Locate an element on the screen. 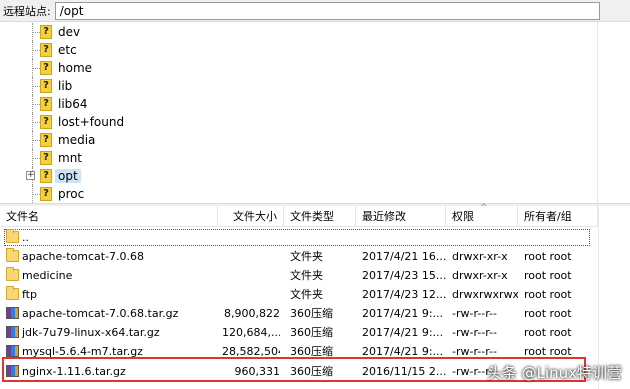  table-row: .. is located at coordinates (299, 237).